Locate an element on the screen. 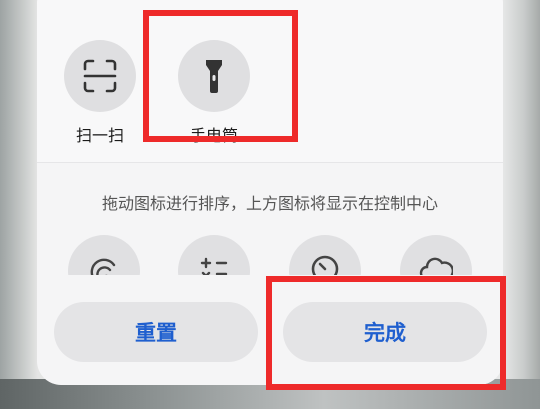 The width and height of the screenshot is (540, 409). flashlight-highlight-box is located at coordinates (220, 76).